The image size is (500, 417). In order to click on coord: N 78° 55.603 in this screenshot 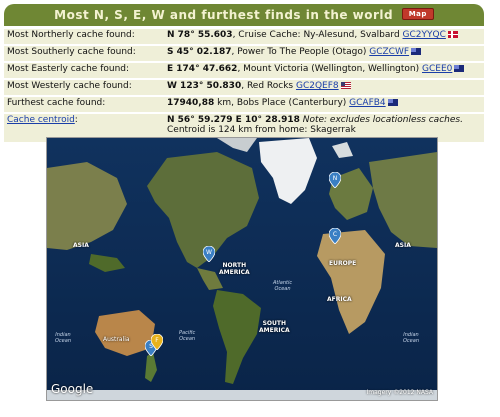, I will do `click(200, 35)`.